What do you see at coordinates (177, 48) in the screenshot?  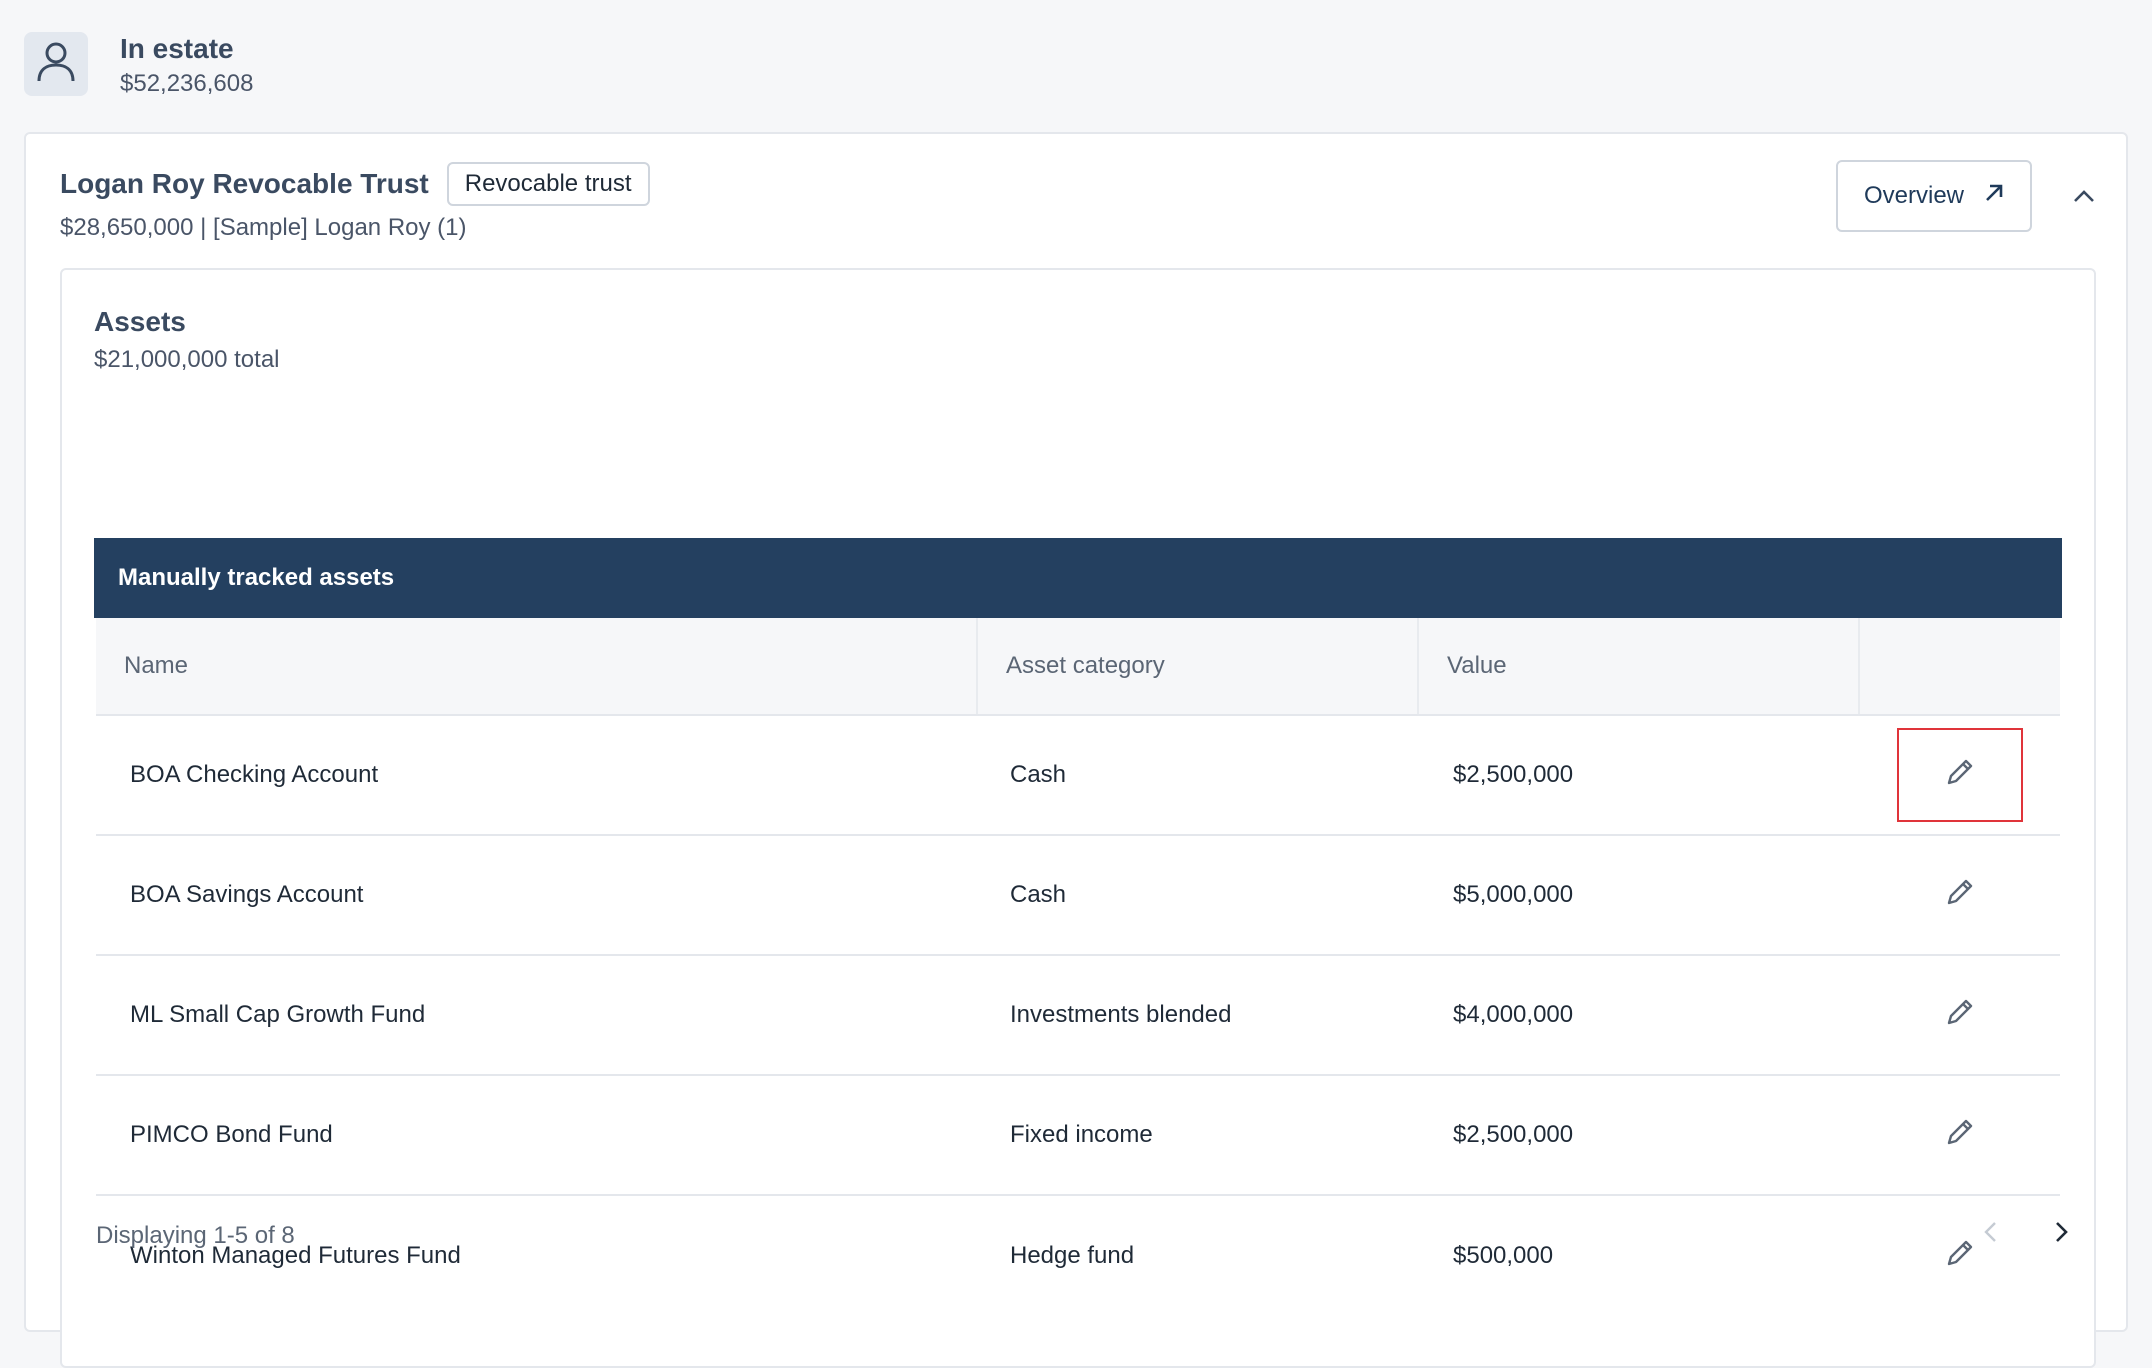 I see `estate-title: In estate` at bounding box center [177, 48].